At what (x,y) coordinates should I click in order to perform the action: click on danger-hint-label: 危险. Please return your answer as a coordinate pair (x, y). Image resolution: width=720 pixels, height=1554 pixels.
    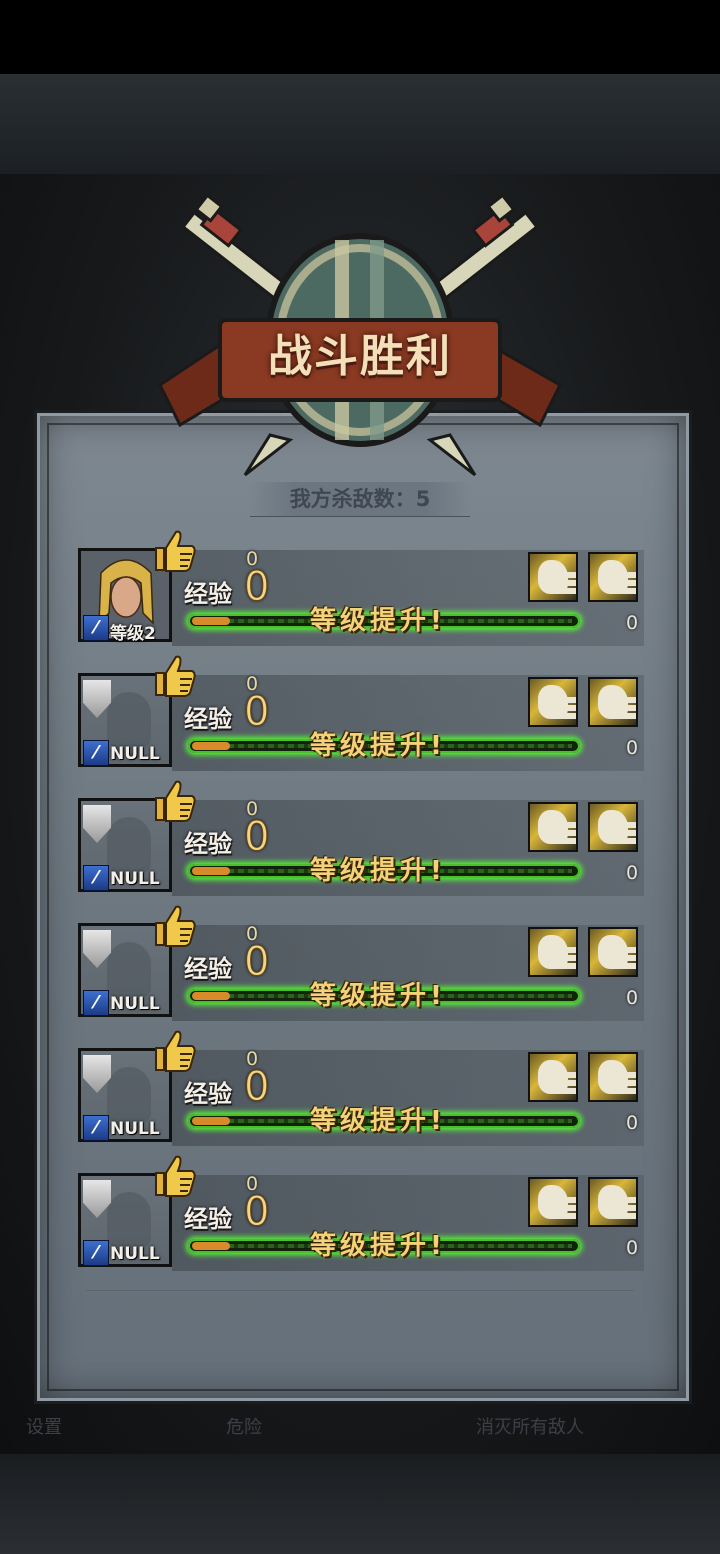
    Looking at the image, I should click on (244, 1427).